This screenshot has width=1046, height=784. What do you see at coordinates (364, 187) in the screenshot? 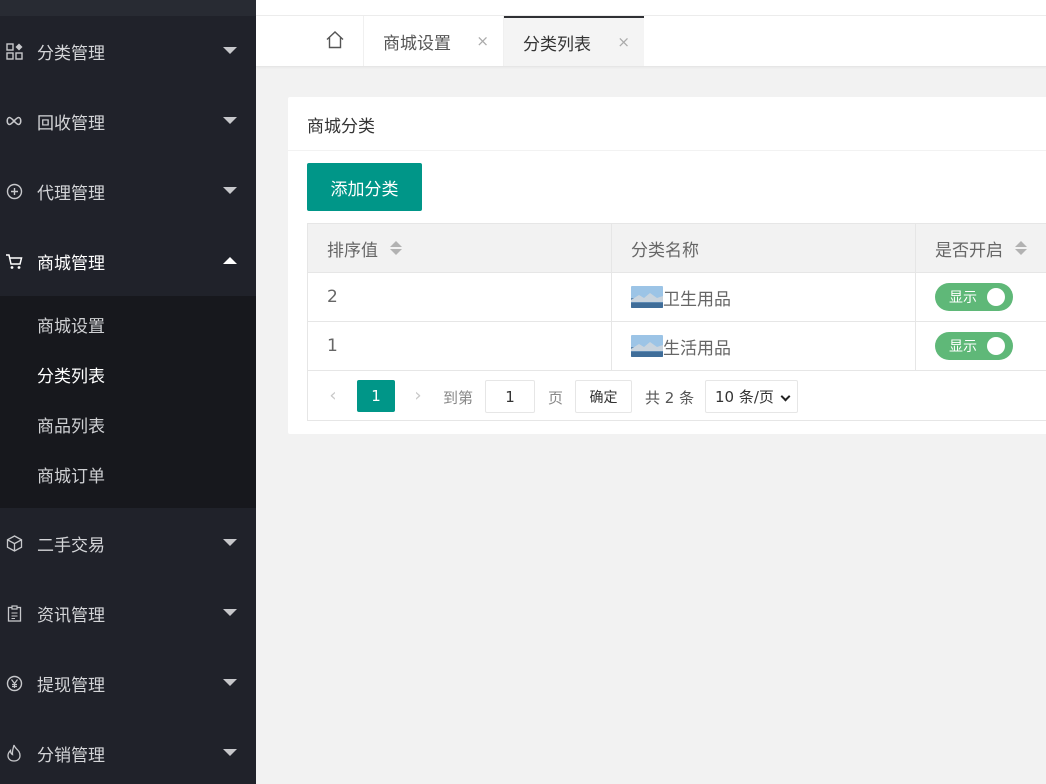
I see `add-category-button: 添加分类` at bounding box center [364, 187].